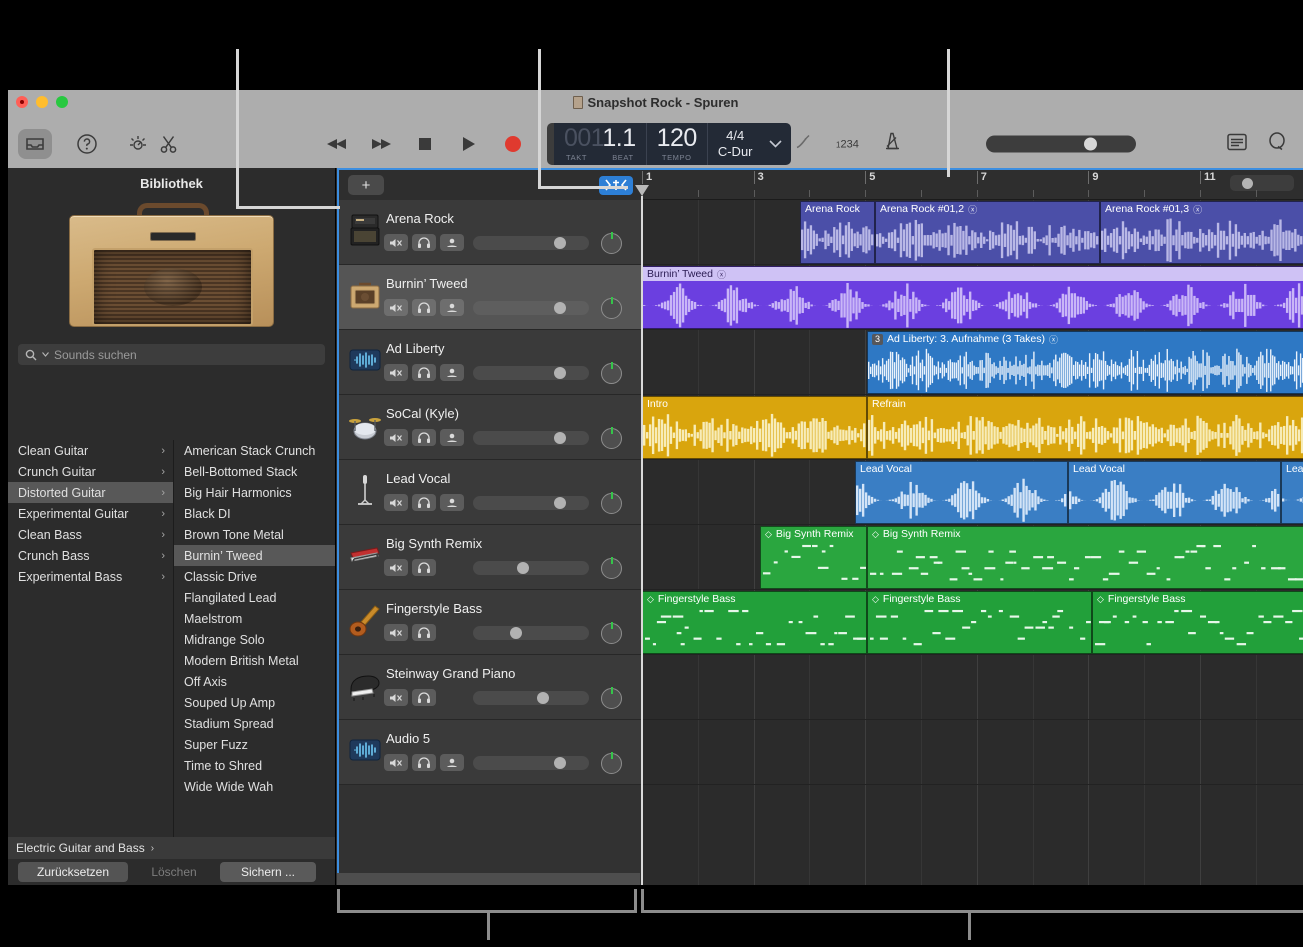 This screenshot has height=947, width=1303. Describe the element at coordinates (90, 513) in the screenshot. I see `library-category-item: Experimental Guitar ›` at that location.